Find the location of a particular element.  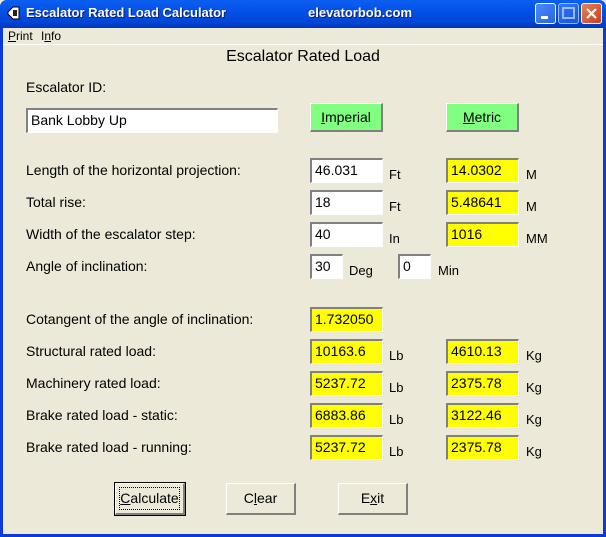

metric-button: Metric is located at coordinates (482, 117).